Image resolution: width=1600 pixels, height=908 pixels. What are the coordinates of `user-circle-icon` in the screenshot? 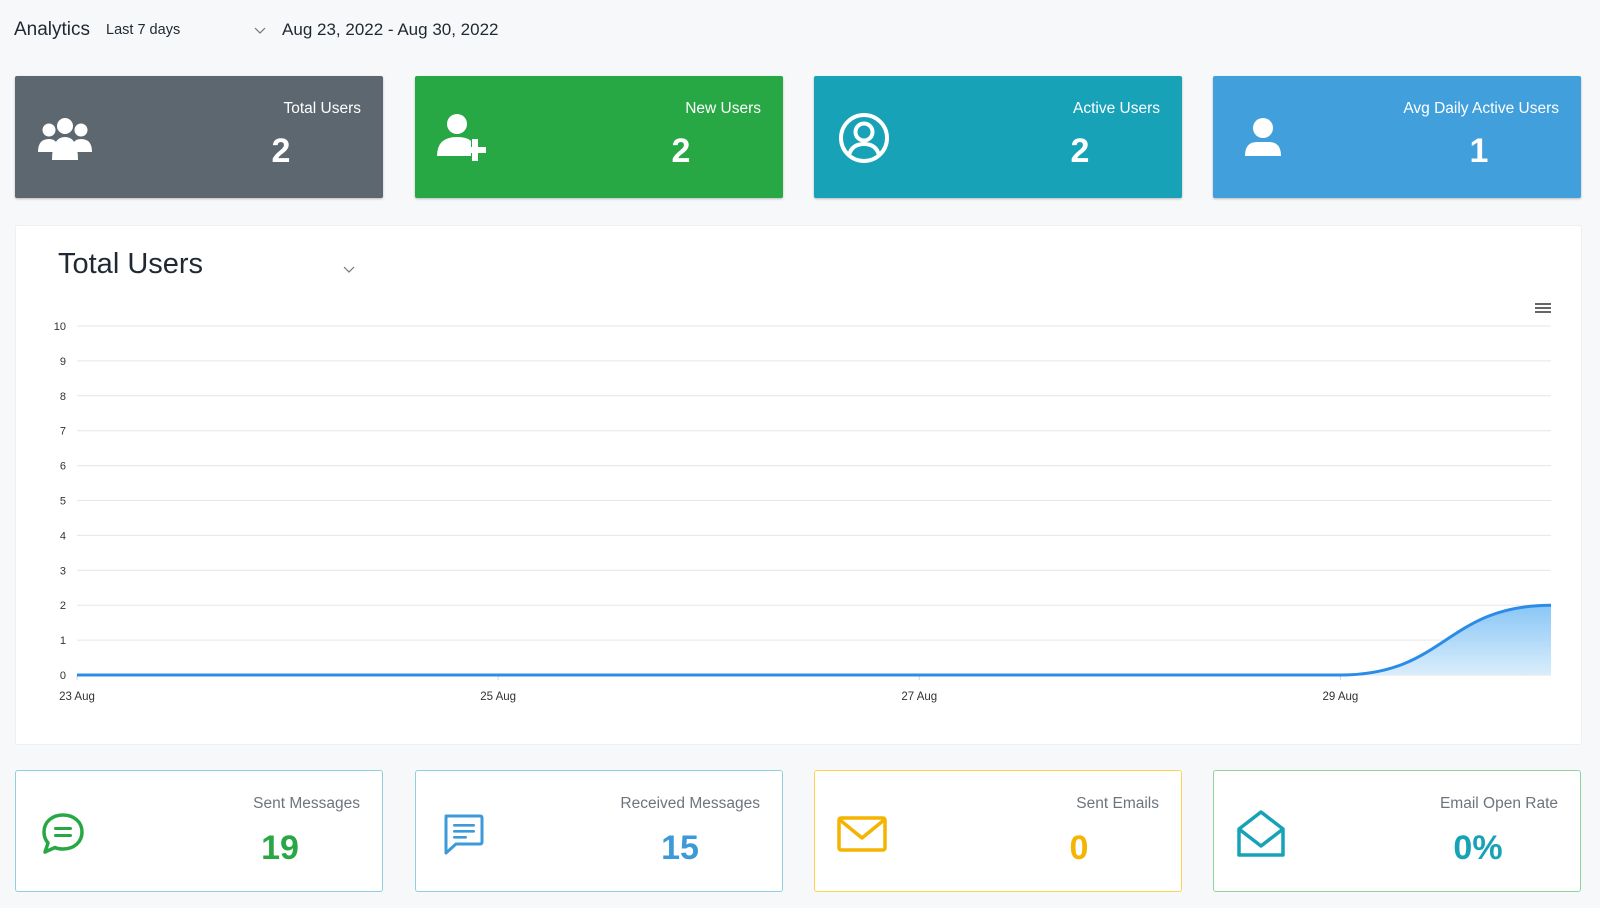 It's located at (864, 138).